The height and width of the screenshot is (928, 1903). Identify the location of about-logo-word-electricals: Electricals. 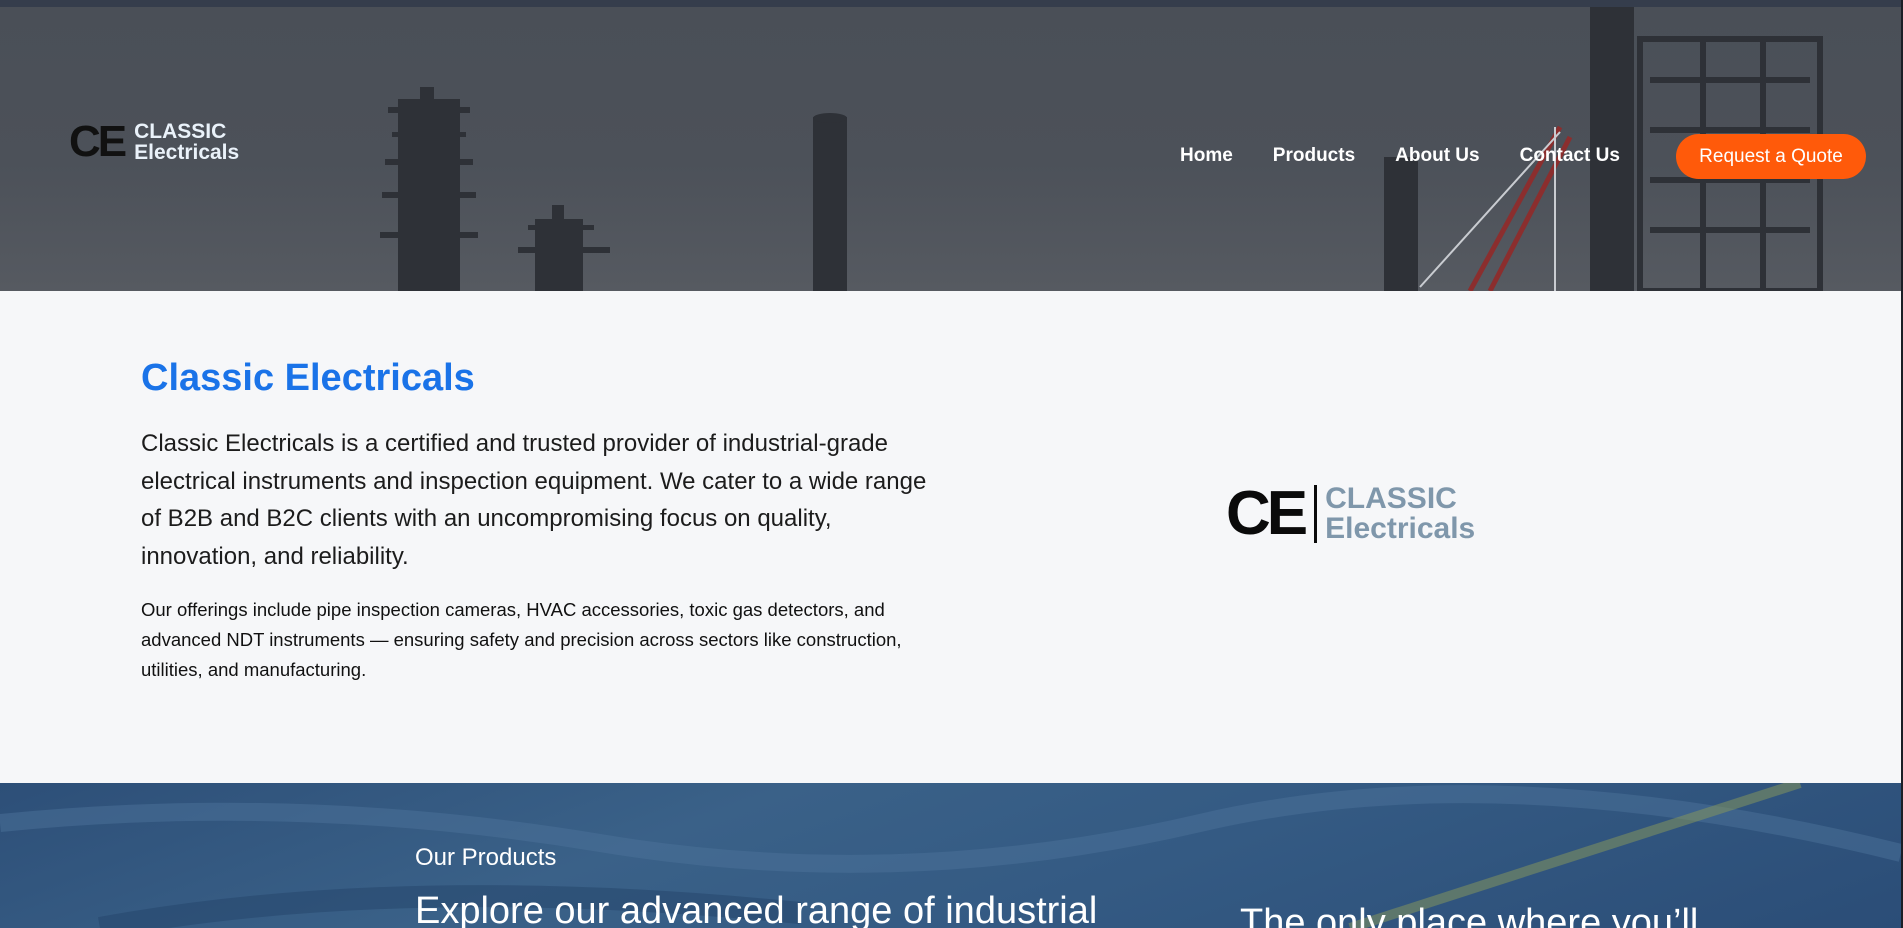
(1400, 528).